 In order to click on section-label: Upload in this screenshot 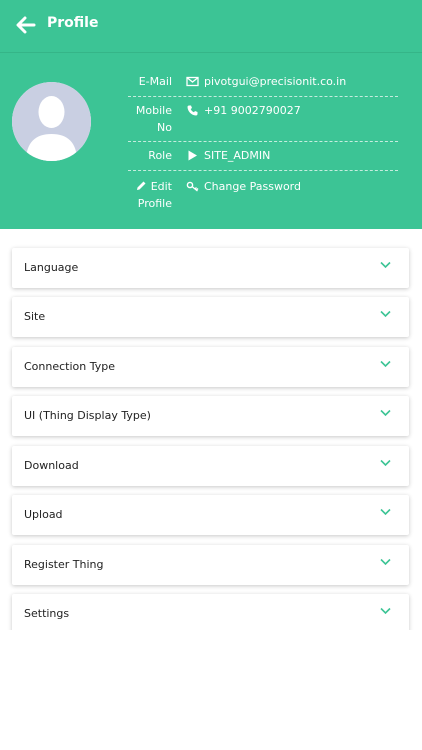, I will do `click(43, 514)`.